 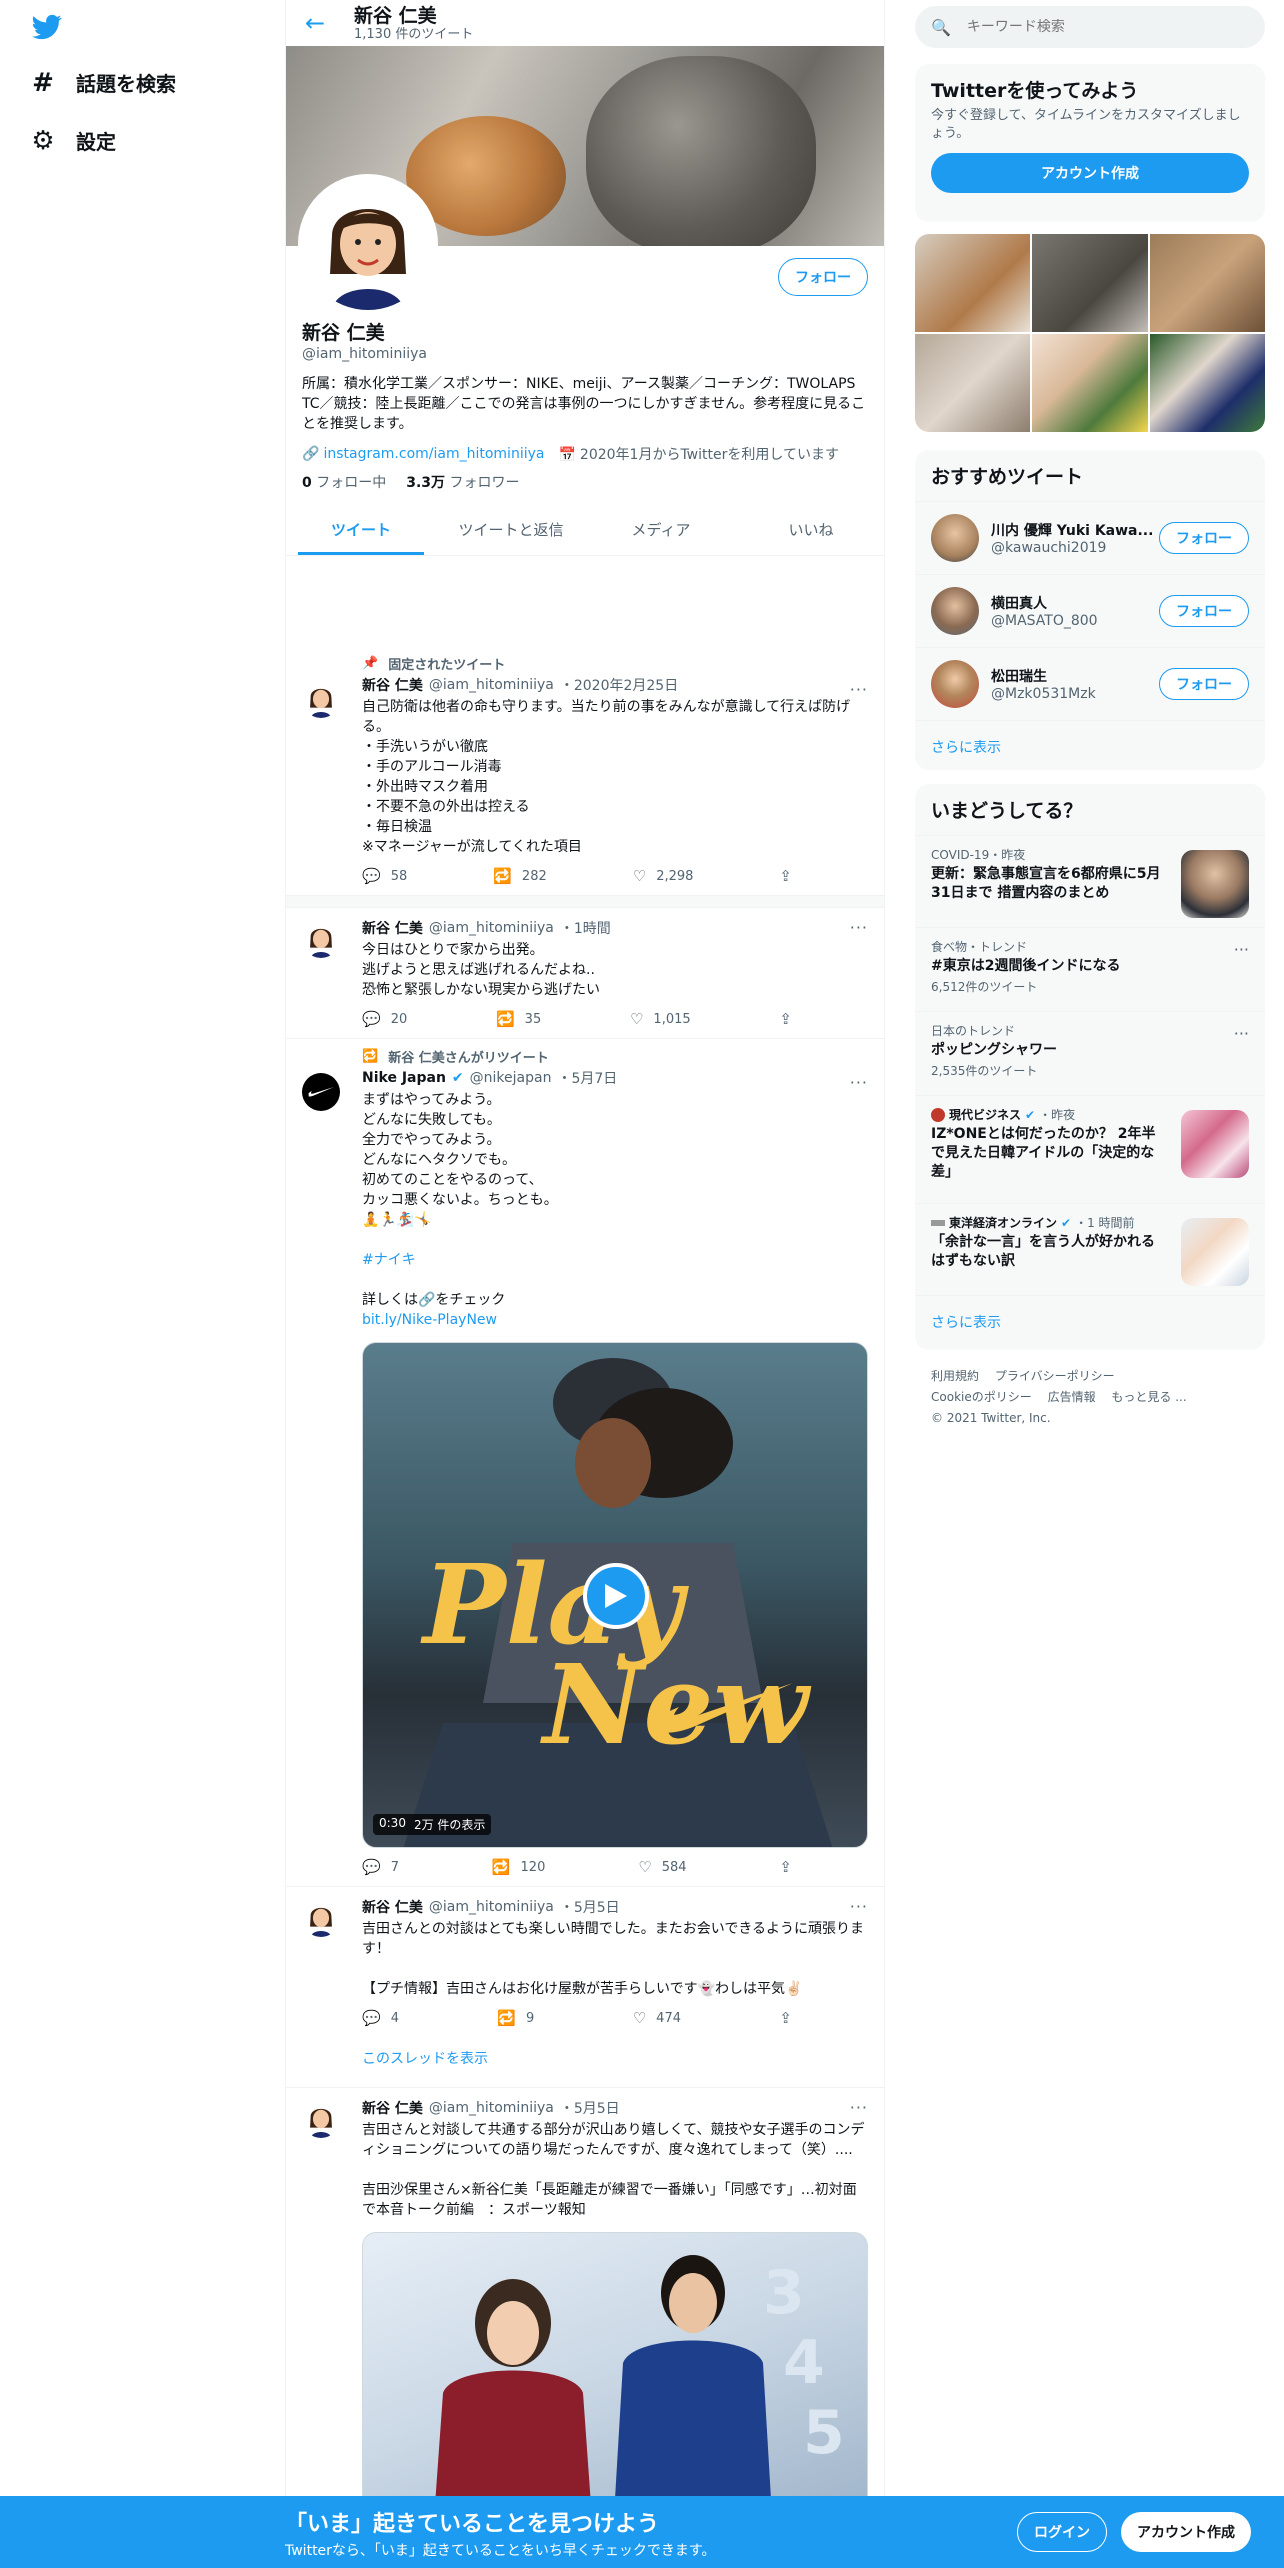 I want to click on nav-explore: # 話題を検索, so click(x=103, y=83).